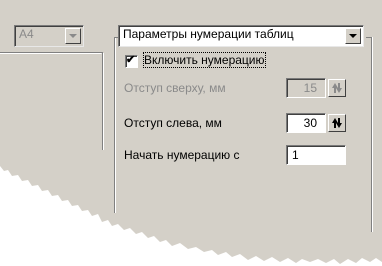  What do you see at coordinates (175, 88) in the screenshot?
I see `top-offset-label: Отступ сверху, мм` at bounding box center [175, 88].